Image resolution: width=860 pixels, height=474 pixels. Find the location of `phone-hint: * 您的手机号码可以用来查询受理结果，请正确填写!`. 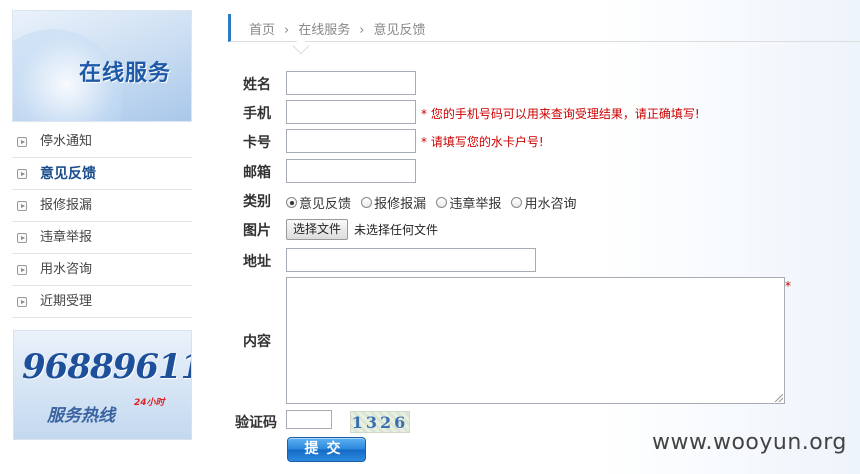

phone-hint: * 您的手机号码可以用来查询受理结果，请正确填写! is located at coordinates (560, 114).